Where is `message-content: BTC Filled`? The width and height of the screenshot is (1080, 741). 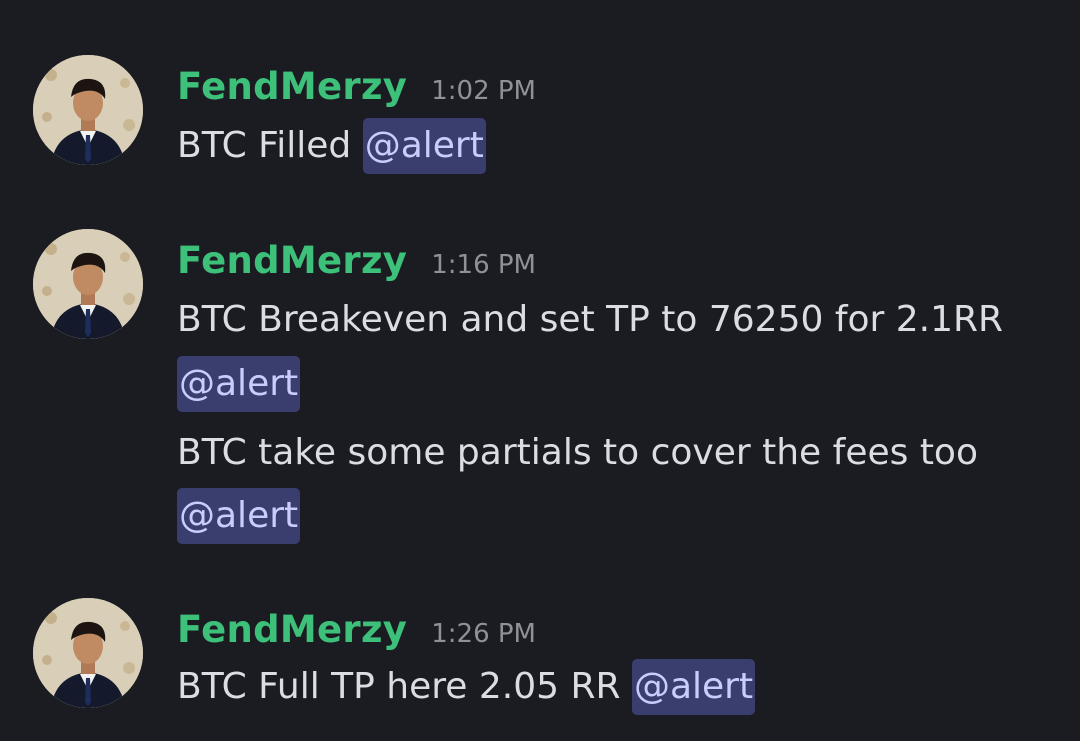
message-content: BTC Filled is located at coordinates (270, 145).